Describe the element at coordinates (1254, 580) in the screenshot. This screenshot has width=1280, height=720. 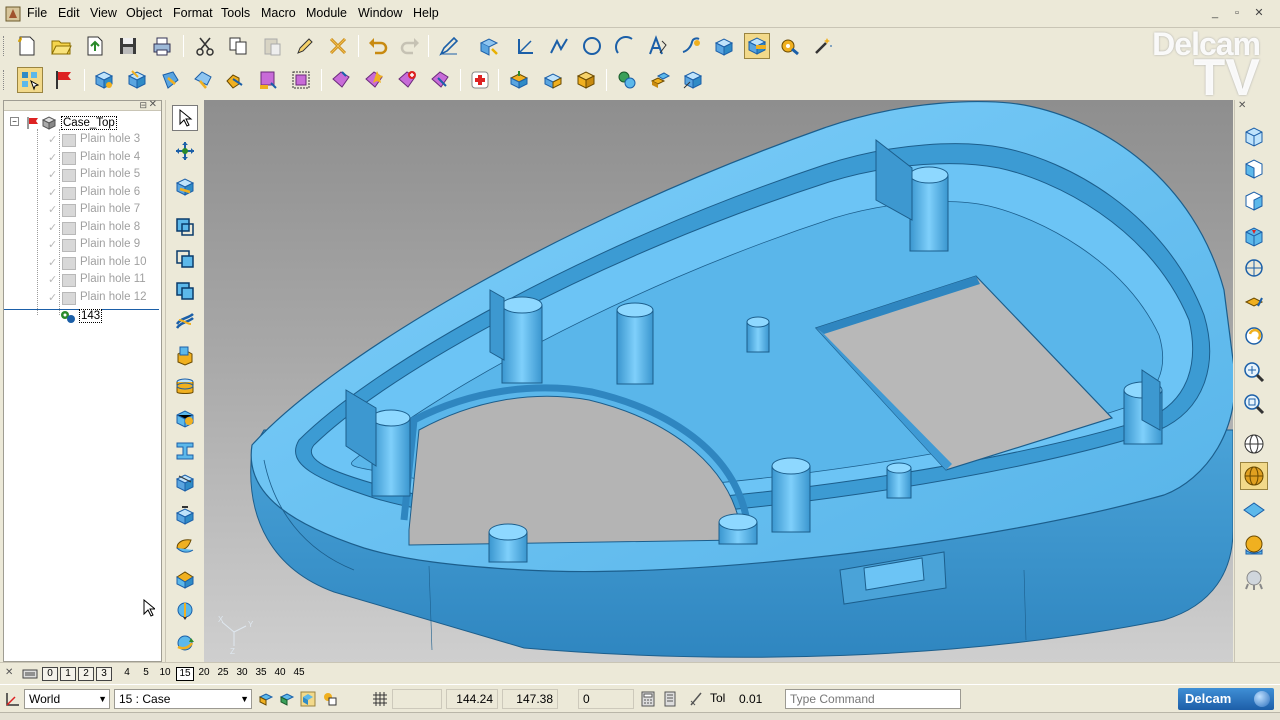
I see `render-button` at that location.